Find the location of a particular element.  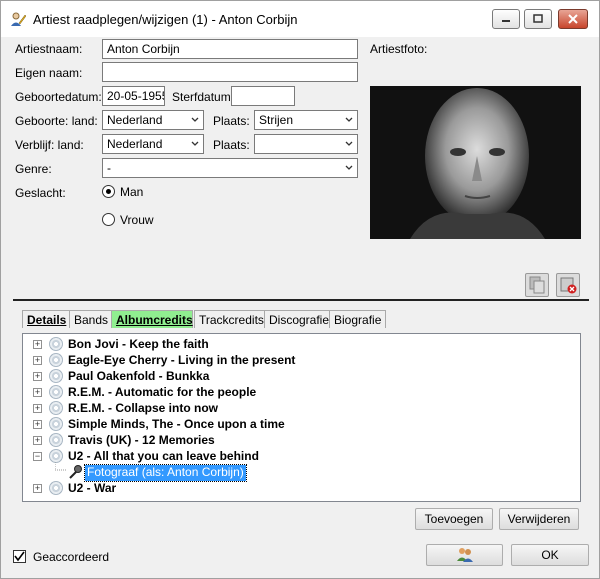

maximize-icon is located at coordinates (538, 18).